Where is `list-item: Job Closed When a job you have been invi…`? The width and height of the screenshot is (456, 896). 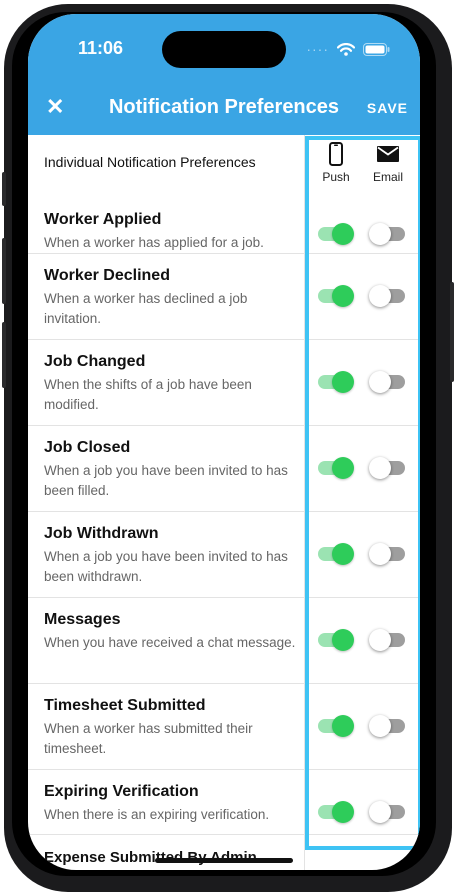
list-item: Job Closed When a job you have been invi… is located at coordinates (224, 469).